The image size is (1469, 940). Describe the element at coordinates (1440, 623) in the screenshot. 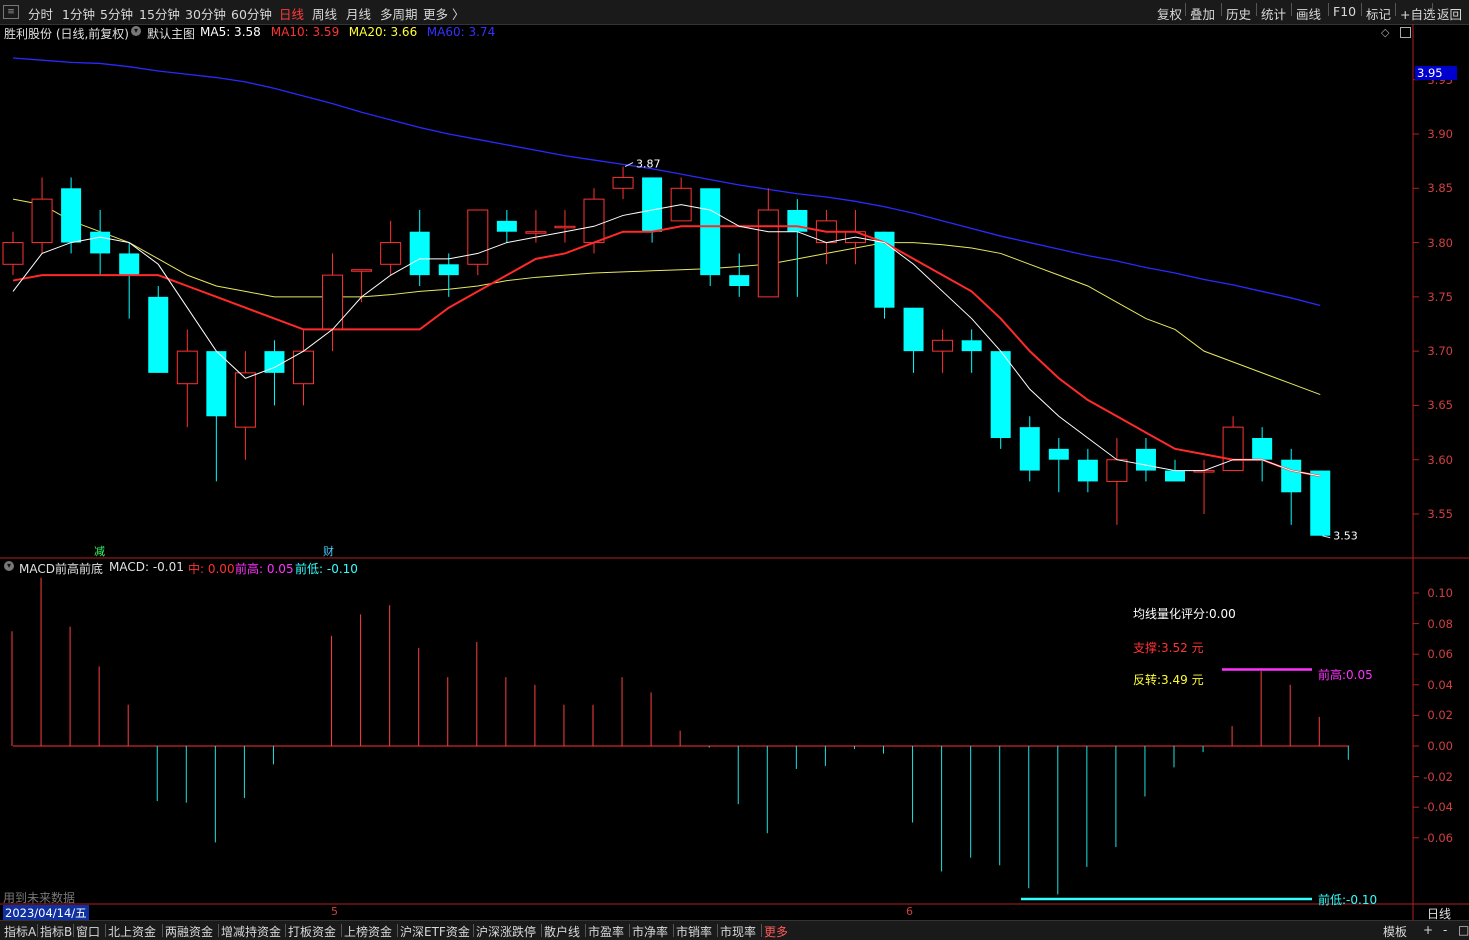

I see `macd-axis-label: 0.08` at that location.